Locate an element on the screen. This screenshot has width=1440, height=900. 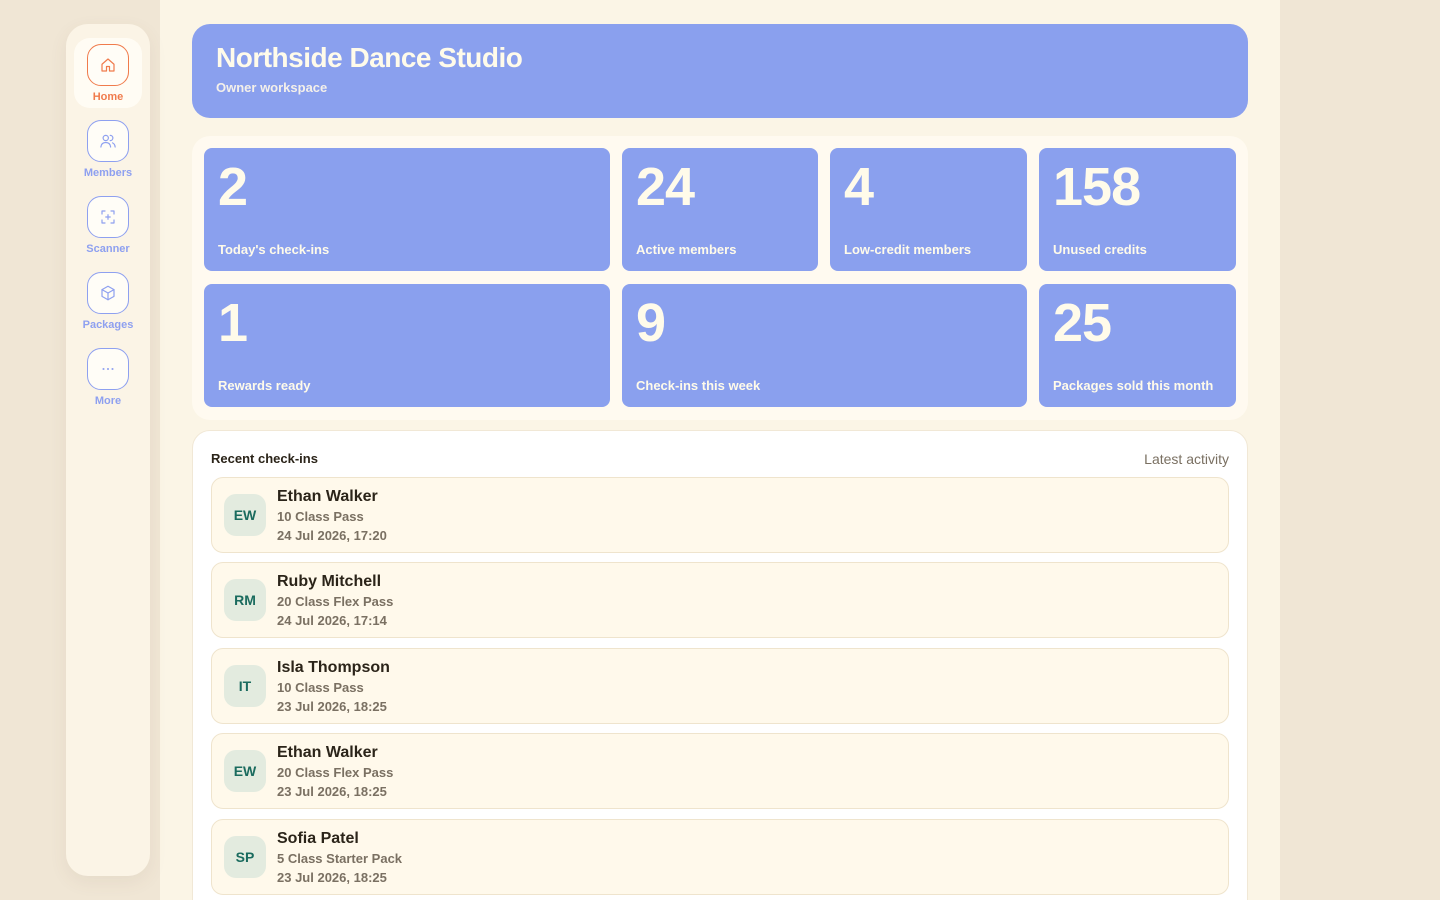
stat-card-packages-sold: 25 Packages sold this month is located at coordinates (1137, 345).